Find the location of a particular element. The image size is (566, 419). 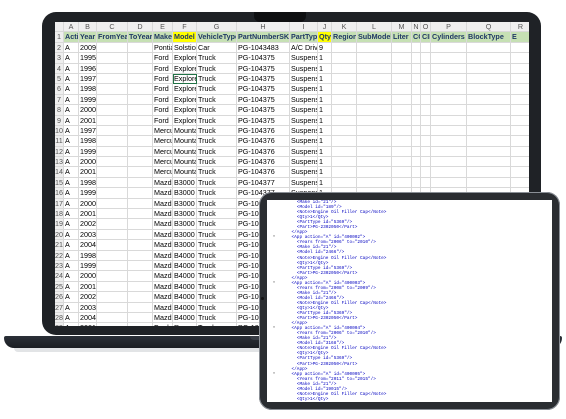

header-cell-n: CC is located at coordinates (416, 37).